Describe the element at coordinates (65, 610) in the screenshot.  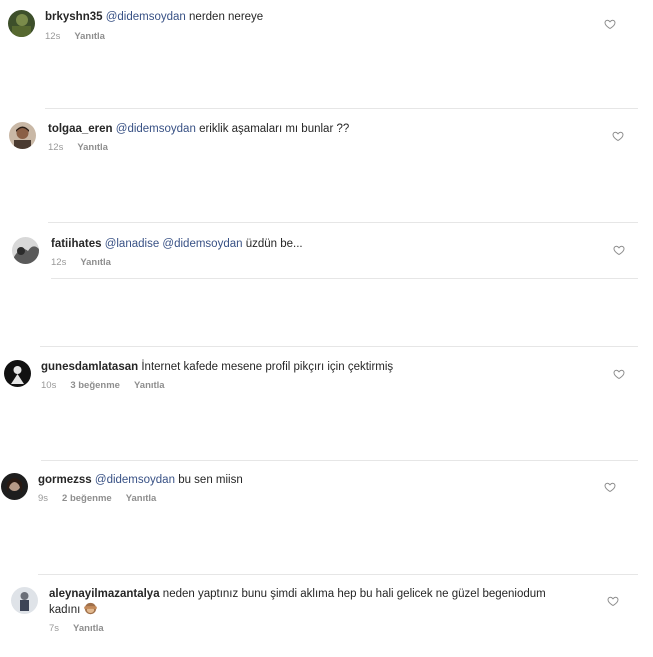
I see `comment-text-continued: kadını` at that location.